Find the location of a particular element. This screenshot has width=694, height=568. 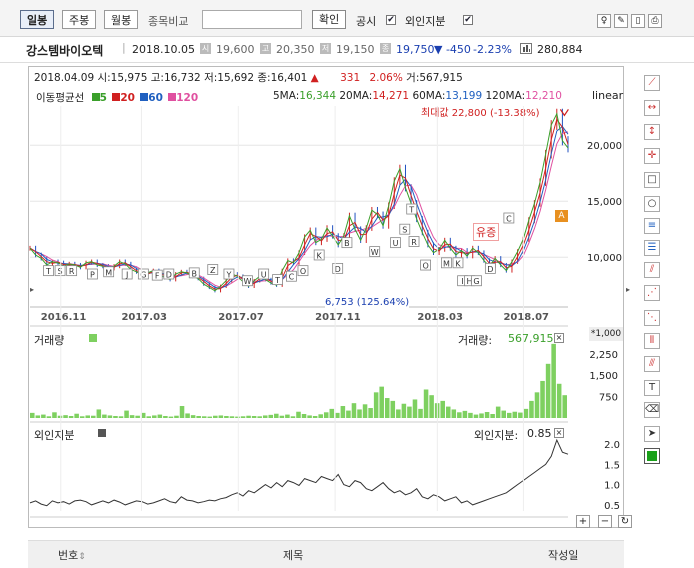

print-icon: ⎙ is located at coordinates (655, 21).